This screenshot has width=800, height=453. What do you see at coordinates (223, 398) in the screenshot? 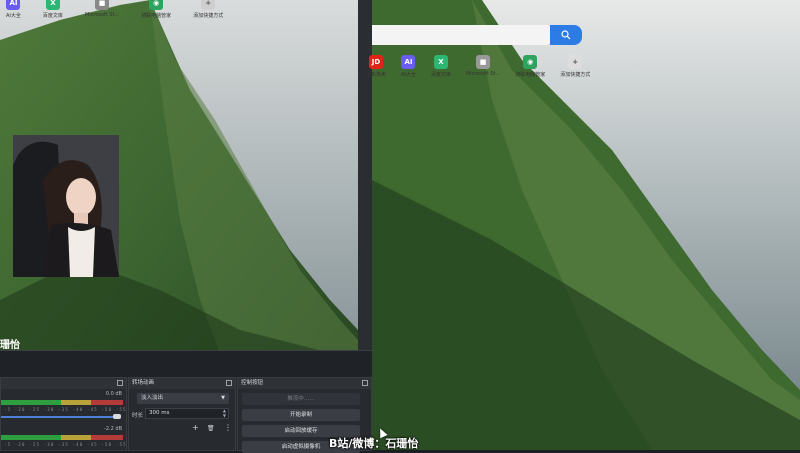
I see `chevron-down-icon: ▼` at bounding box center [223, 398].